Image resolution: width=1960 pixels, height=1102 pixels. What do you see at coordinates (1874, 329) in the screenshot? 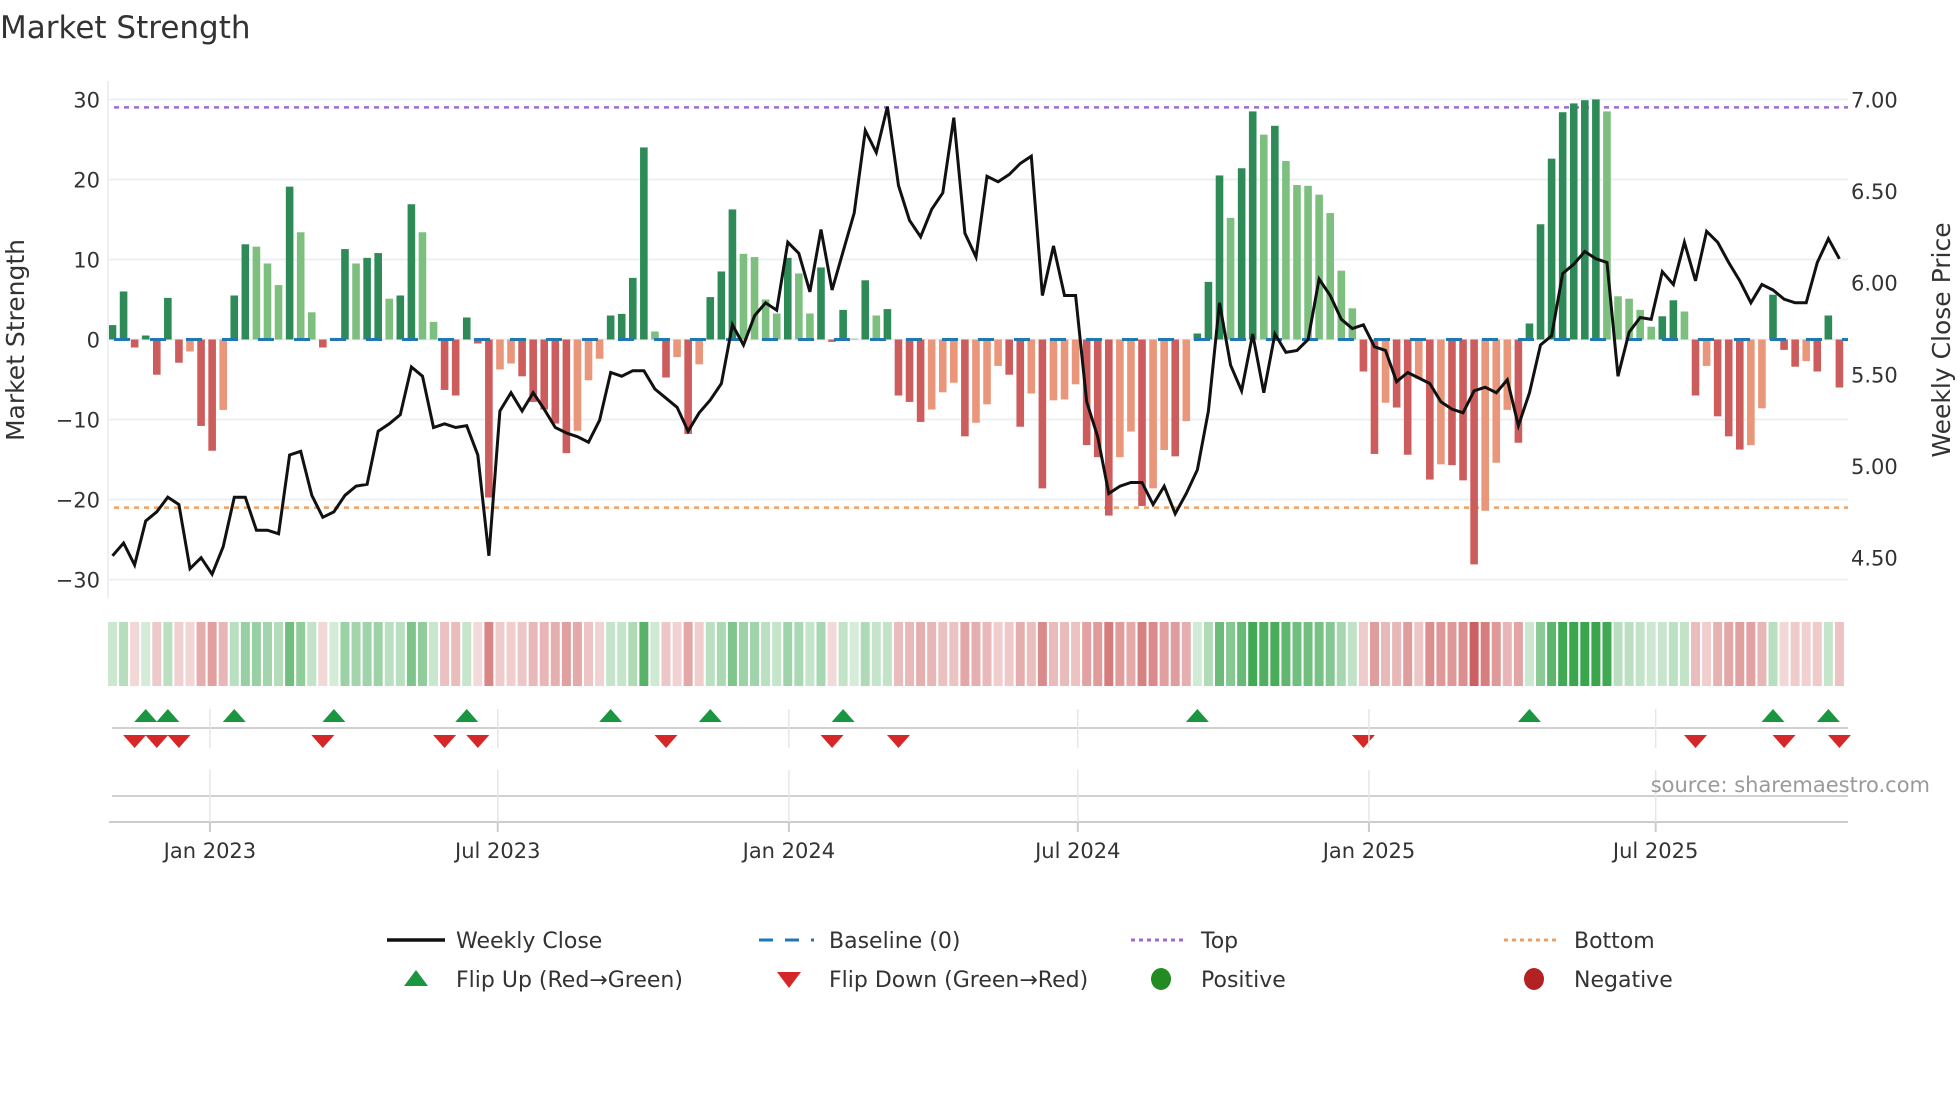
I see `y-axis-right: 7.00 6.50 6.00 5.50 5.00 4.50` at bounding box center [1874, 329].